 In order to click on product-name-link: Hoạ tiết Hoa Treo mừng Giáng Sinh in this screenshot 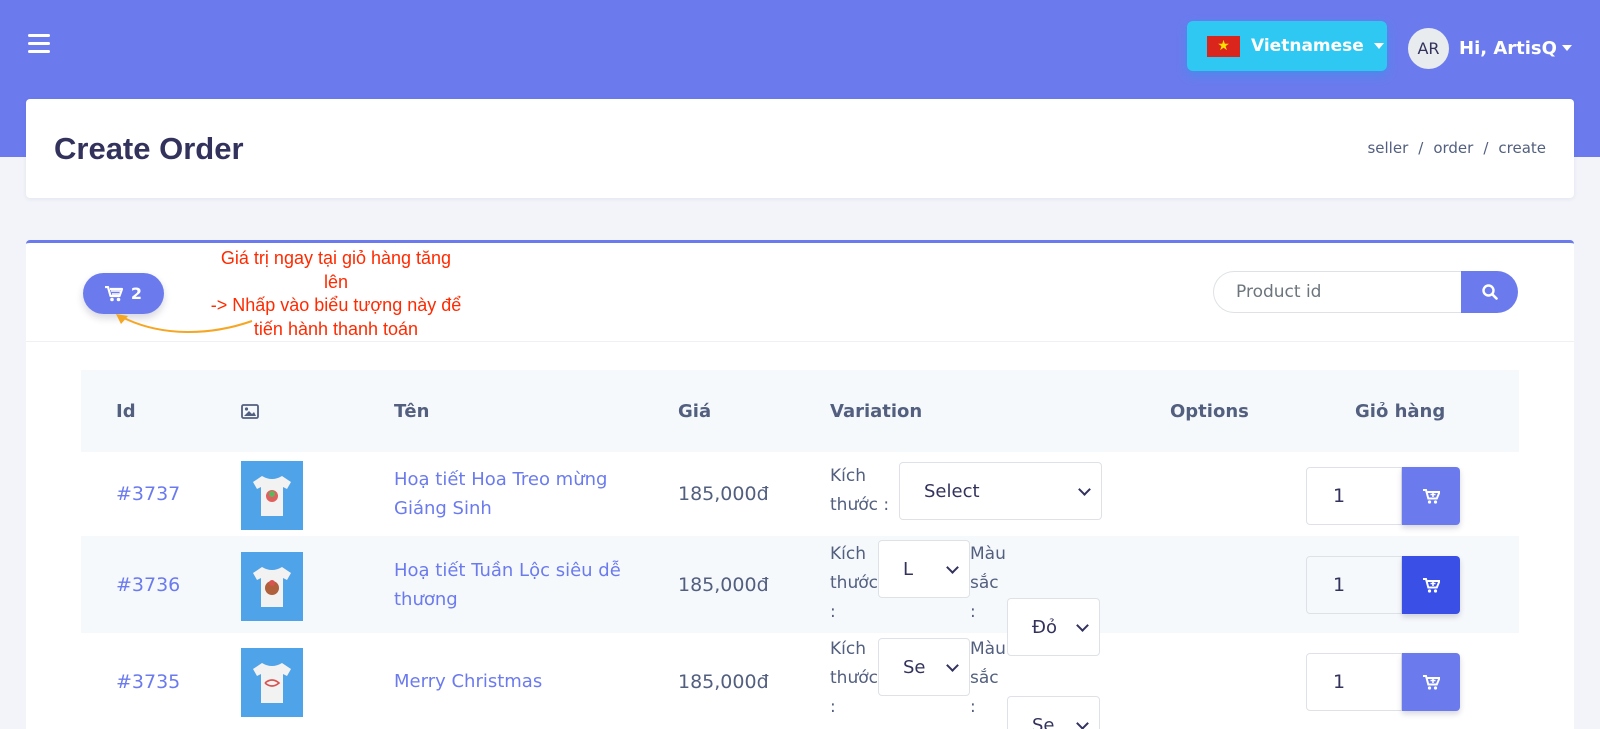, I will do `click(524, 494)`.